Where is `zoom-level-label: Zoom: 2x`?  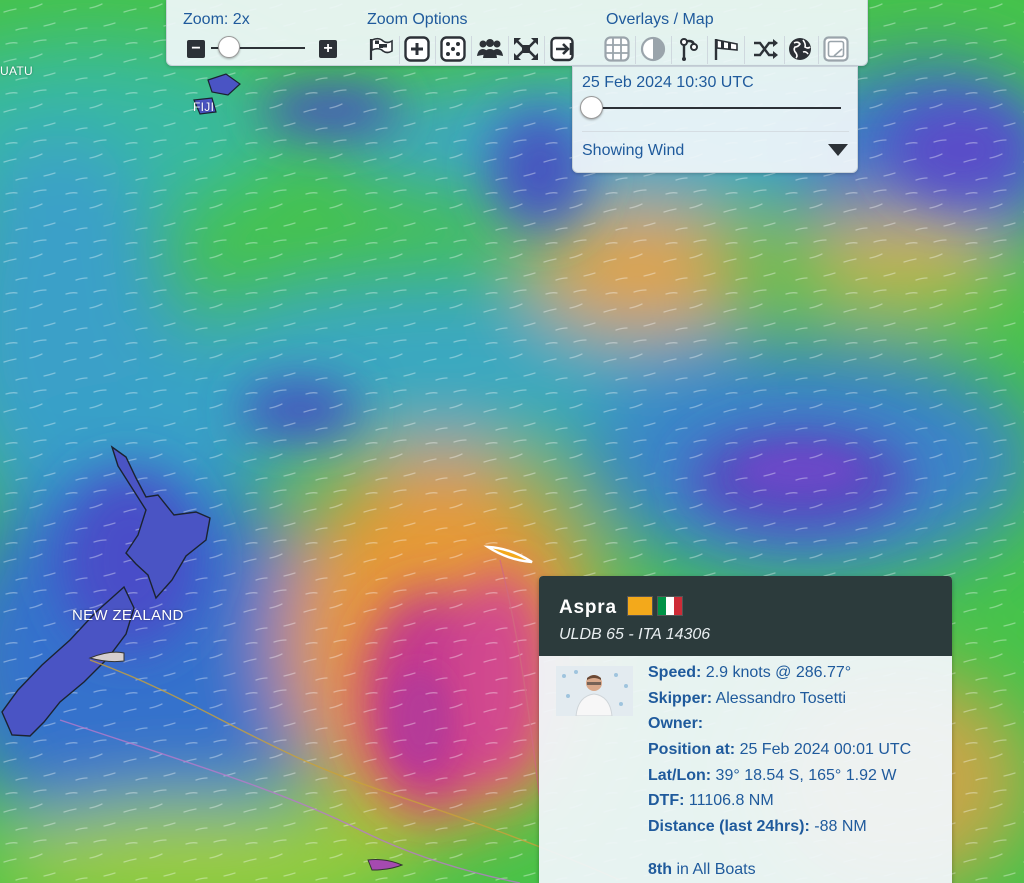
zoom-level-label: Zoom: 2x is located at coordinates (216, 19).